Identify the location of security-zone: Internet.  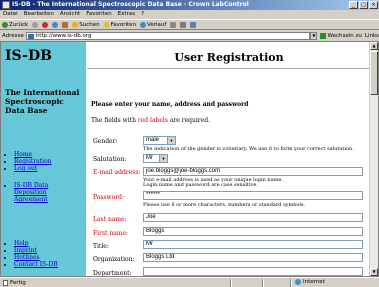
(310, 282).